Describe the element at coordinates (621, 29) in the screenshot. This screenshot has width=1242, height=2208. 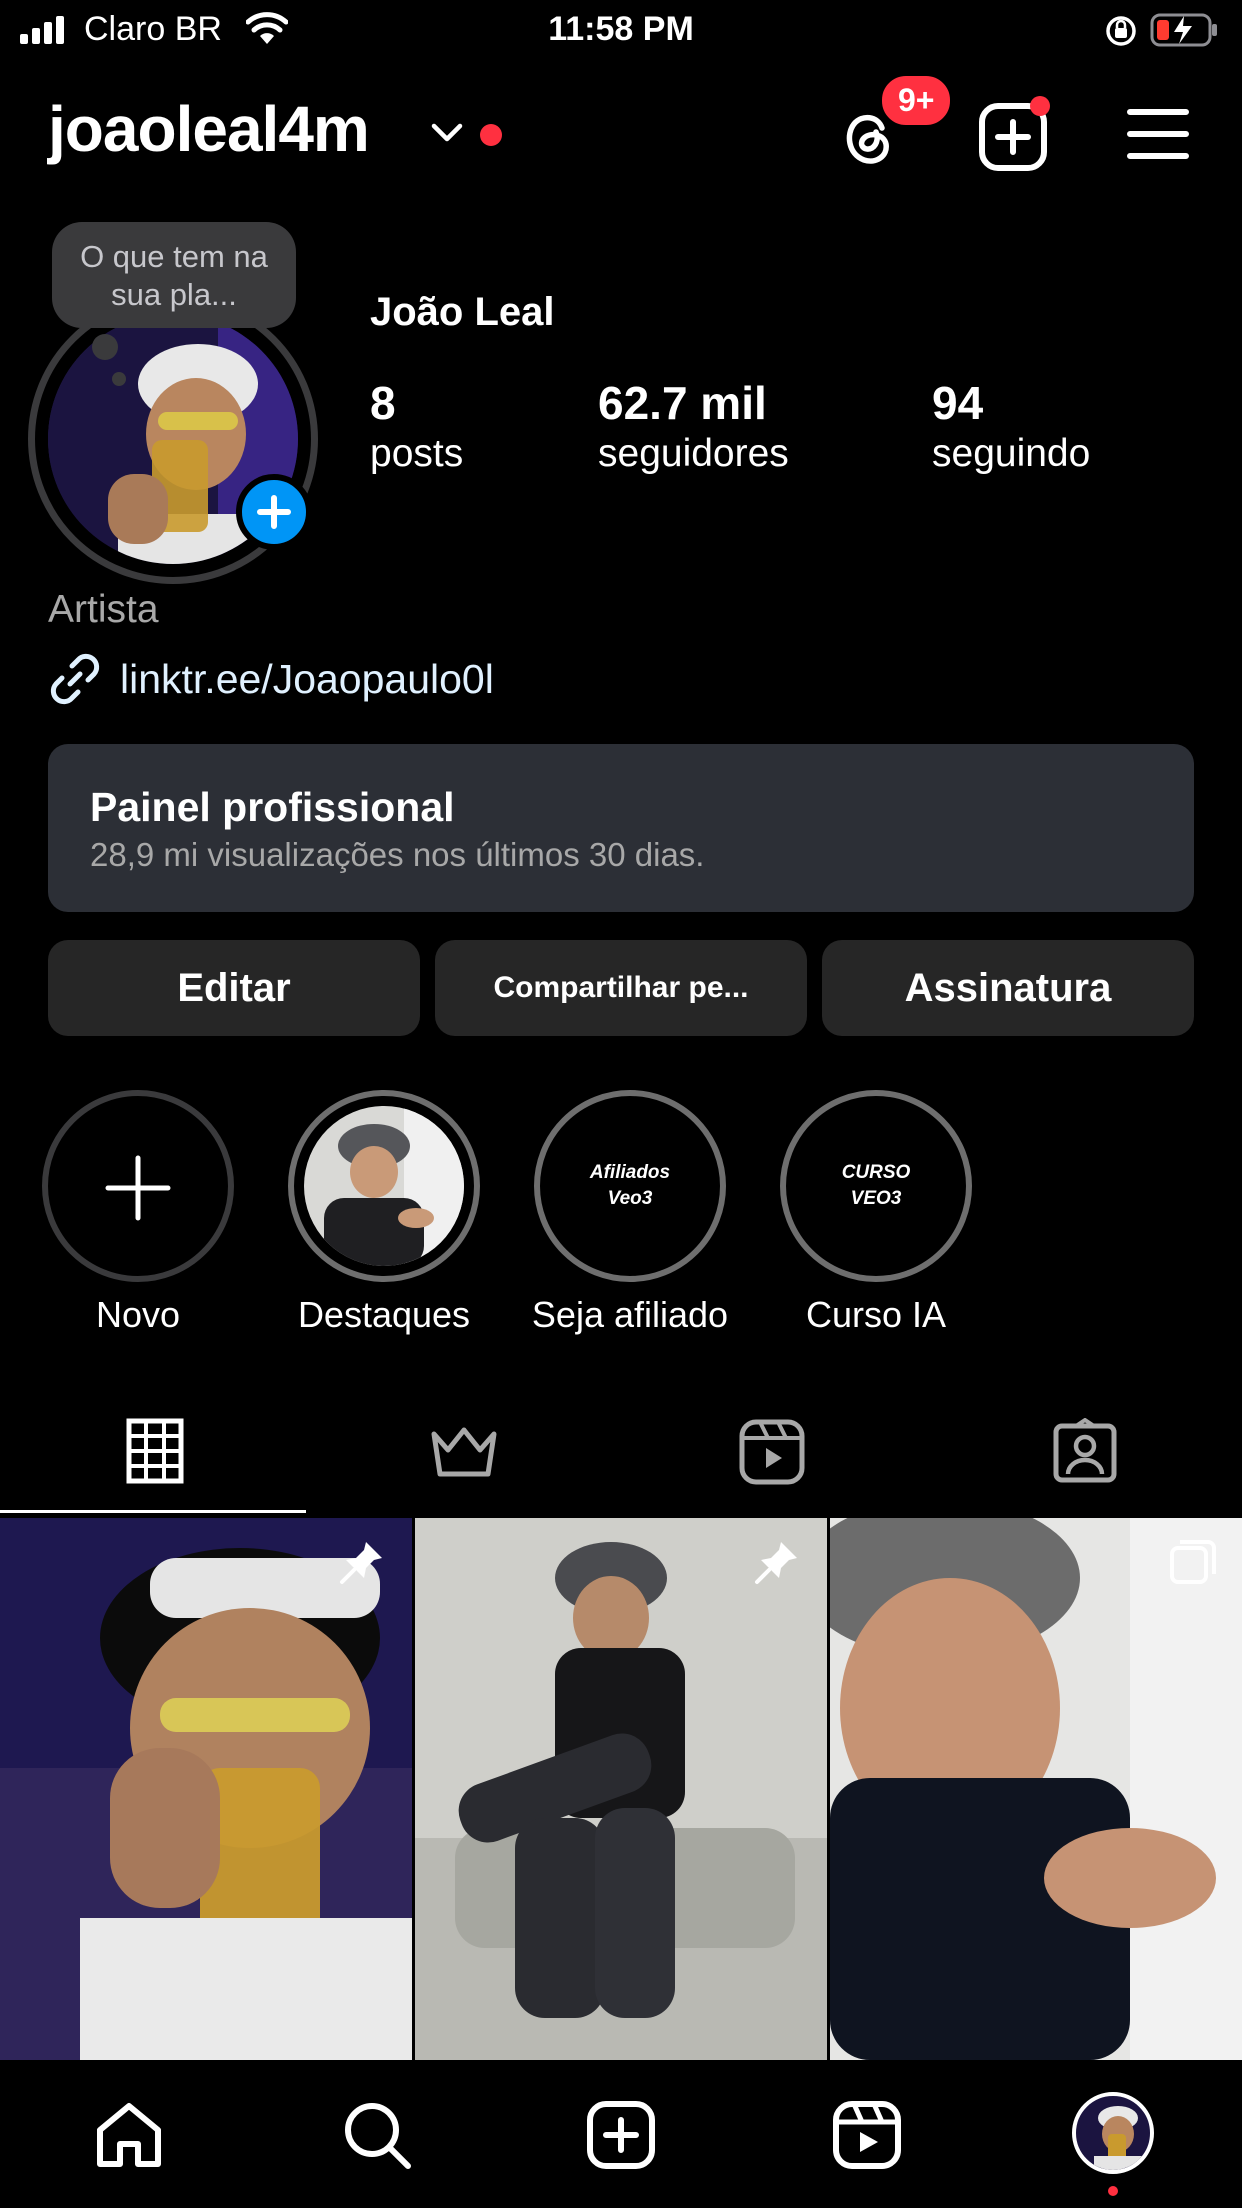
I see `clock: 11:58 PM` at that location.